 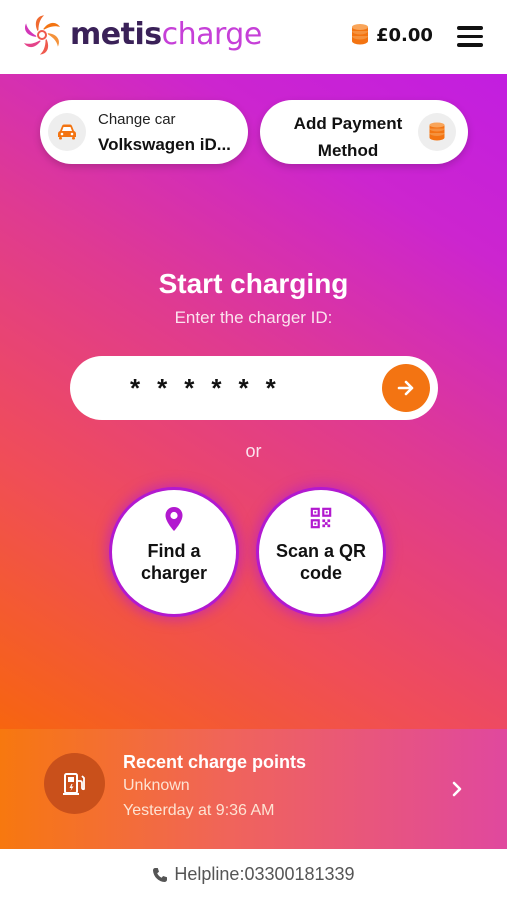 What do you see at coordinates (174, 519) in the screenshot?
I see `location-pin-icon` at bounding box center [174, 519].